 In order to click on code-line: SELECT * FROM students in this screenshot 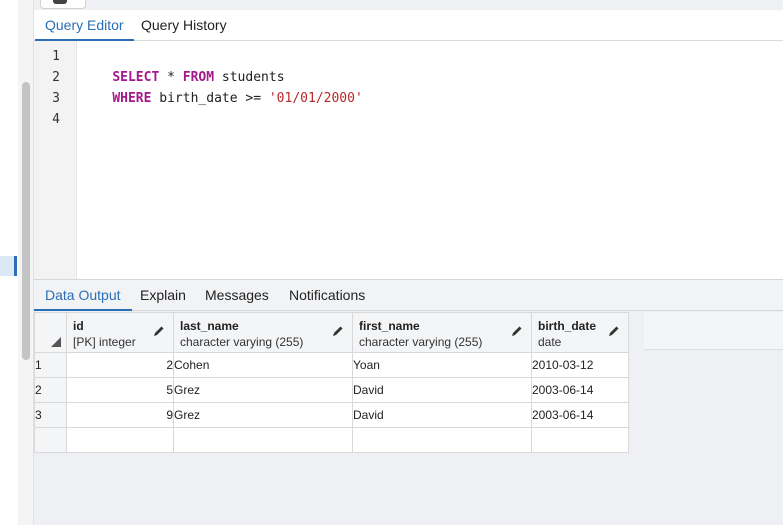, I will do `click(182, 65)`.